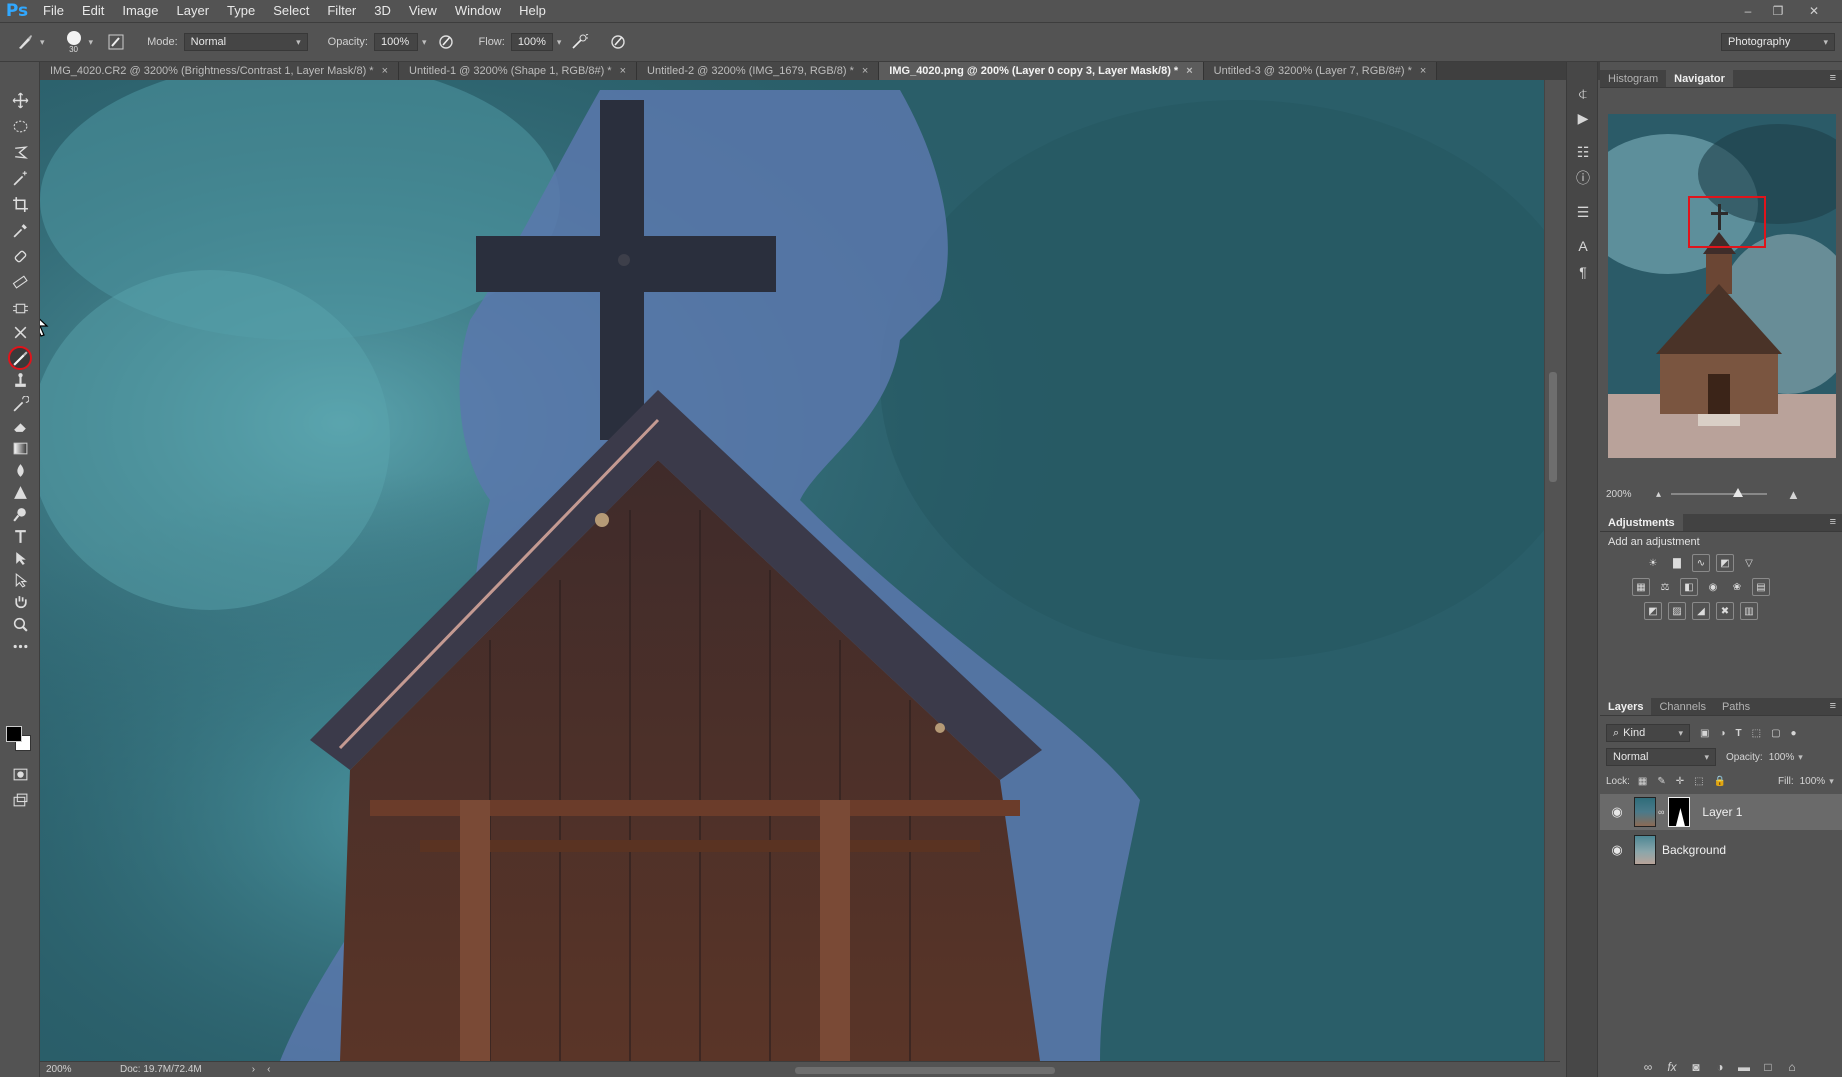 The image size is (1842, 1077). I want to click on navigator-thumbnail, so click(1722, 286).